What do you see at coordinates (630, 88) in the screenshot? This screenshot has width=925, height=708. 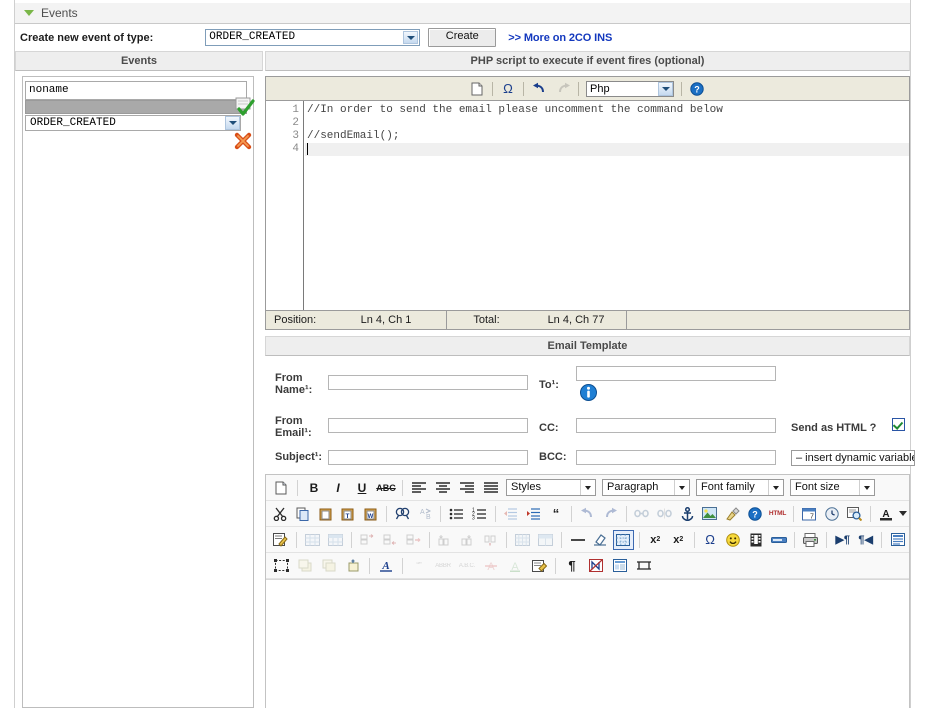 I see `language-select: Php` at bounding box center [630, 88].